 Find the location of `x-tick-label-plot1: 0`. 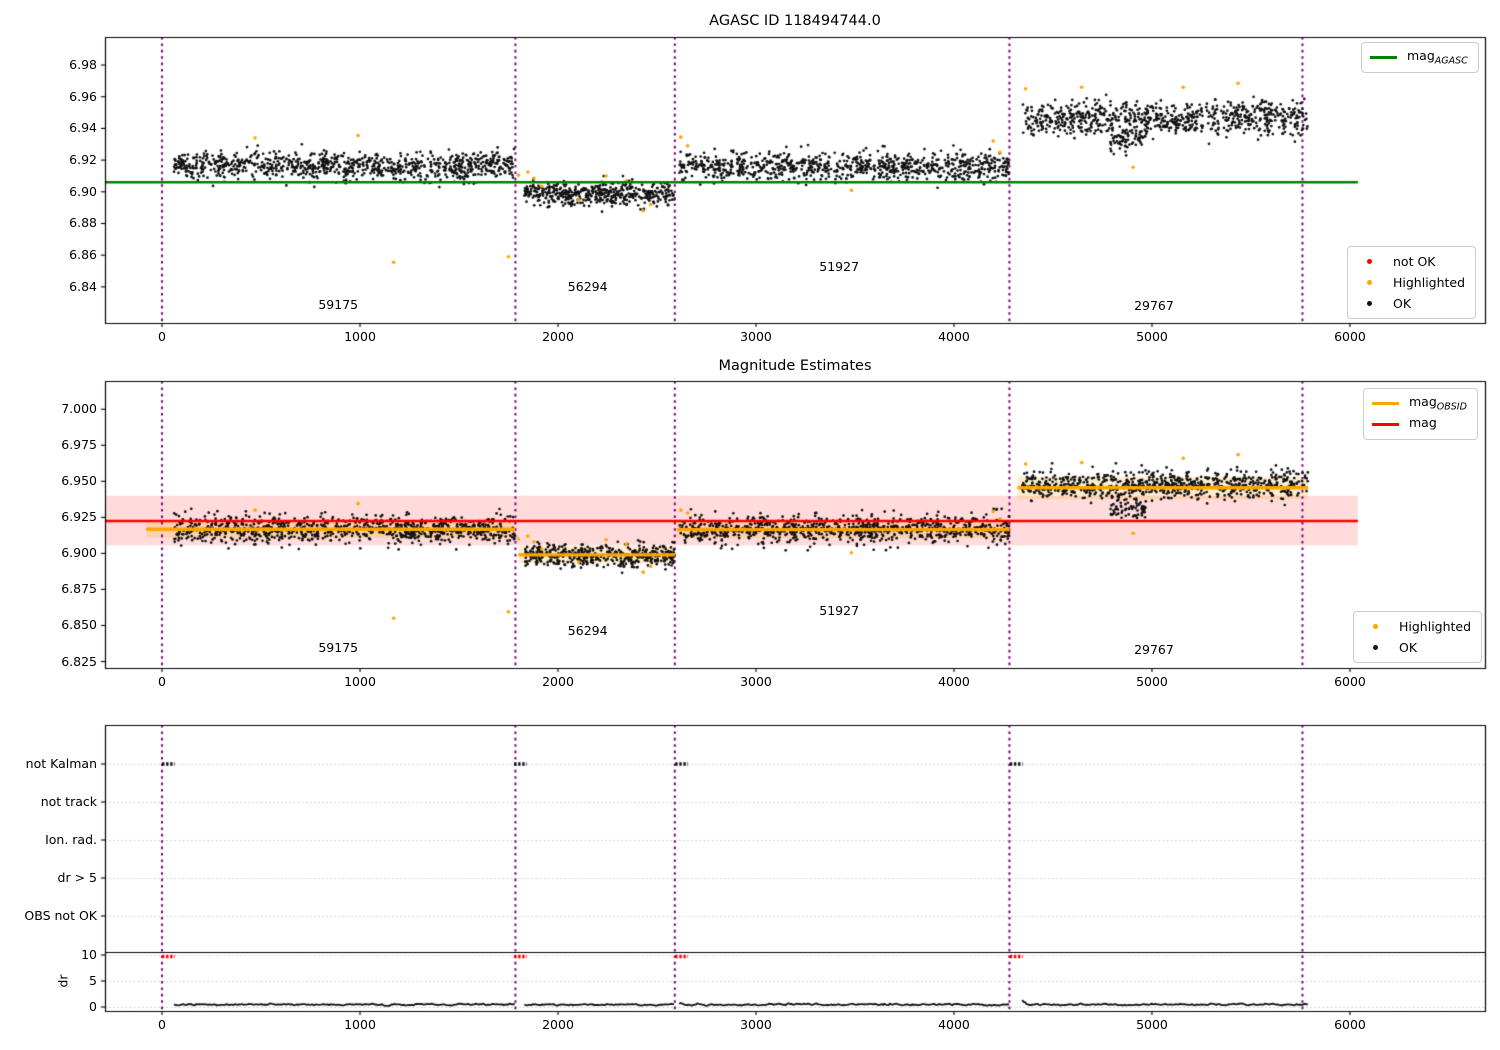

x-tick-label-plot1: 0 is located at coordinates (162, 336).